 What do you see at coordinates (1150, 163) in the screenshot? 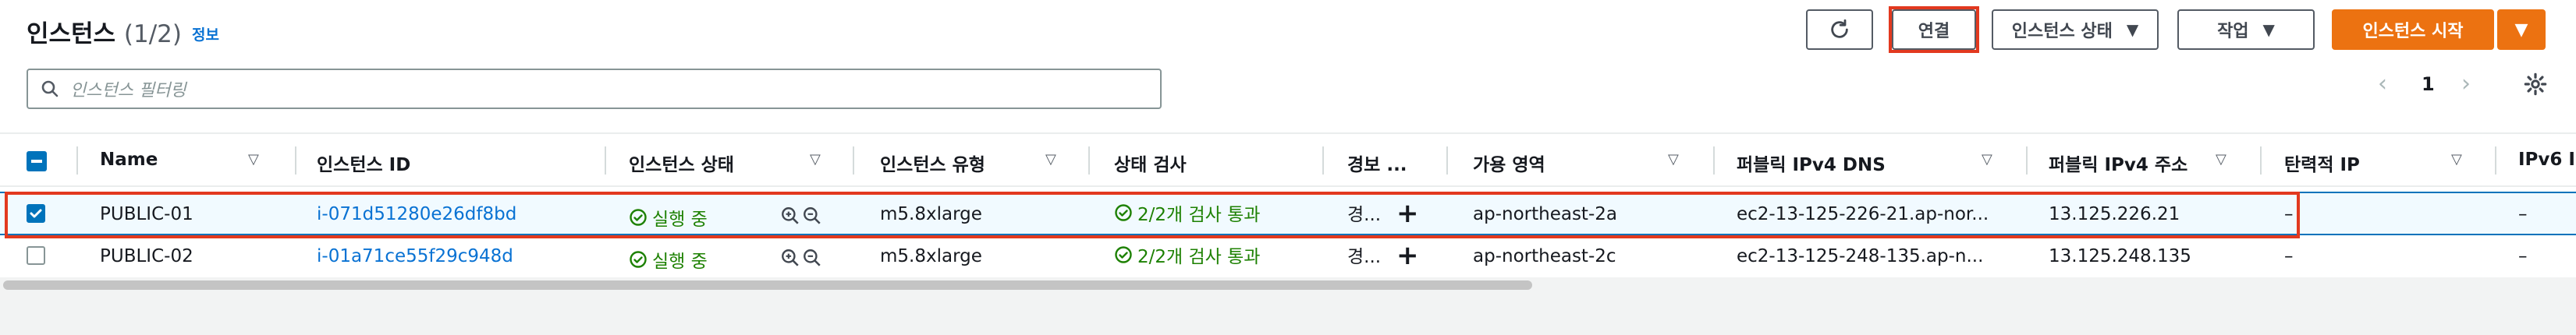
I see `column-header-status-check: 상태 검사` at bounding box center [1150, 163].